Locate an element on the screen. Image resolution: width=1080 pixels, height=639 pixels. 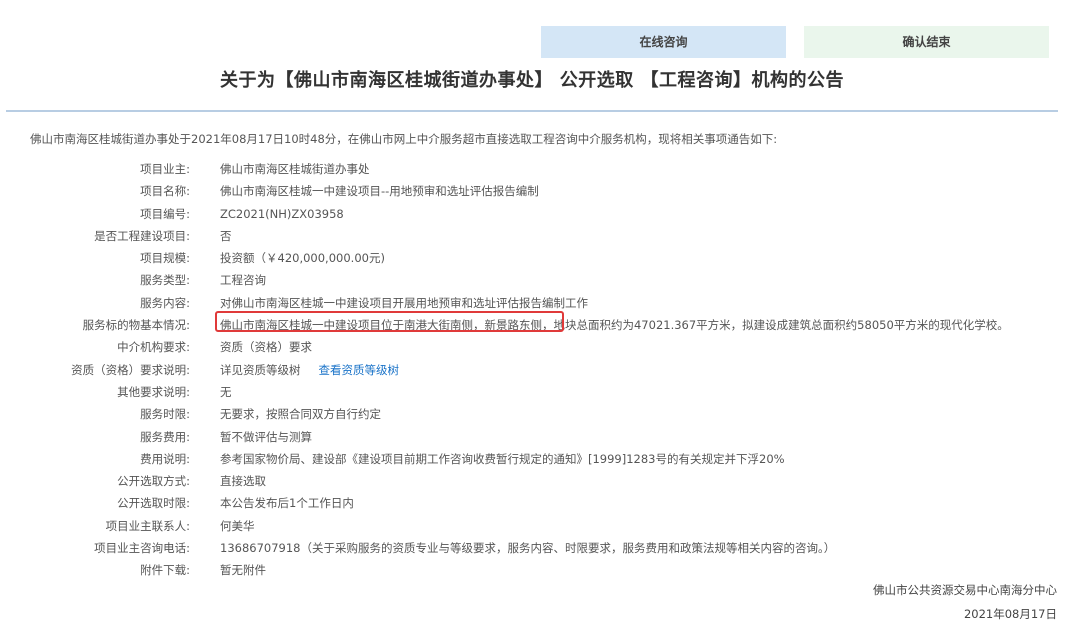
row-project-name: 项目名称: 佛山市南海区桂城一中建设项目--用地预审和选址评估报告编制 is located at coordinates (540, 191).